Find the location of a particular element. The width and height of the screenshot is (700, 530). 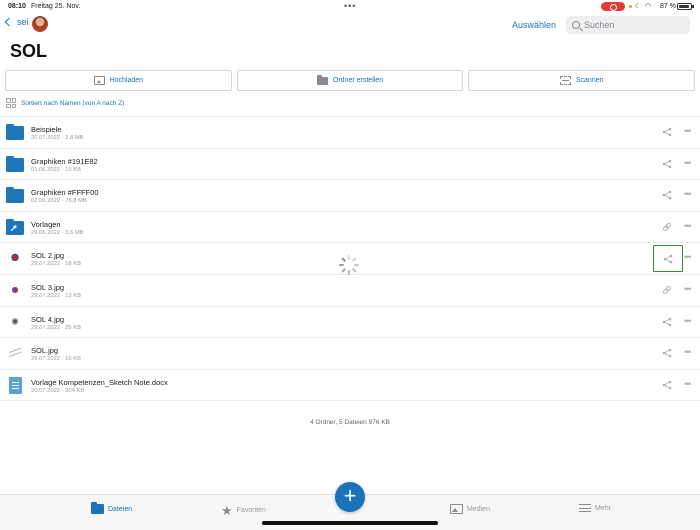

search-bar is located at coordinates (628, 25).